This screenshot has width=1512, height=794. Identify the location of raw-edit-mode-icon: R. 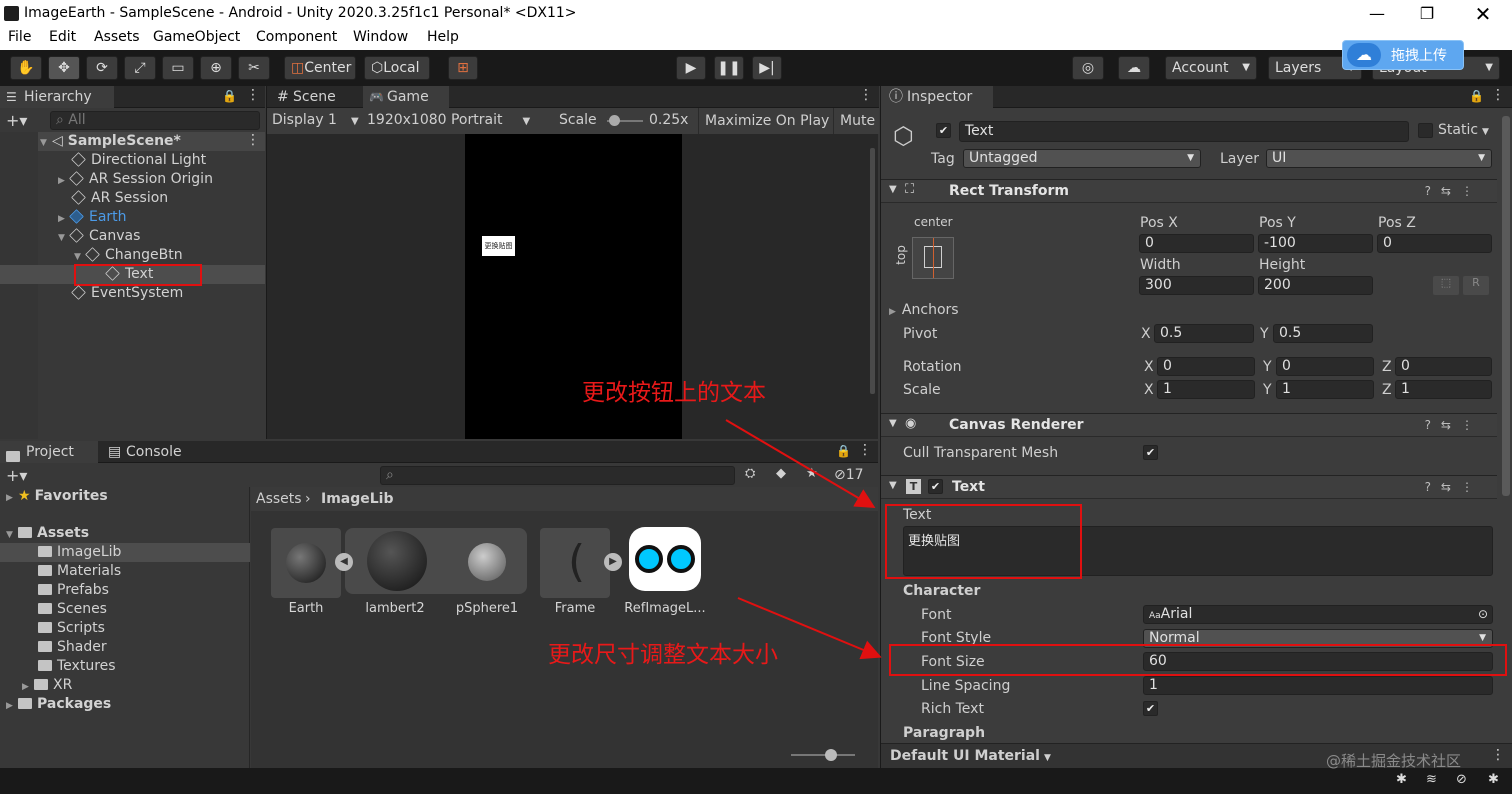
(1476, 285).